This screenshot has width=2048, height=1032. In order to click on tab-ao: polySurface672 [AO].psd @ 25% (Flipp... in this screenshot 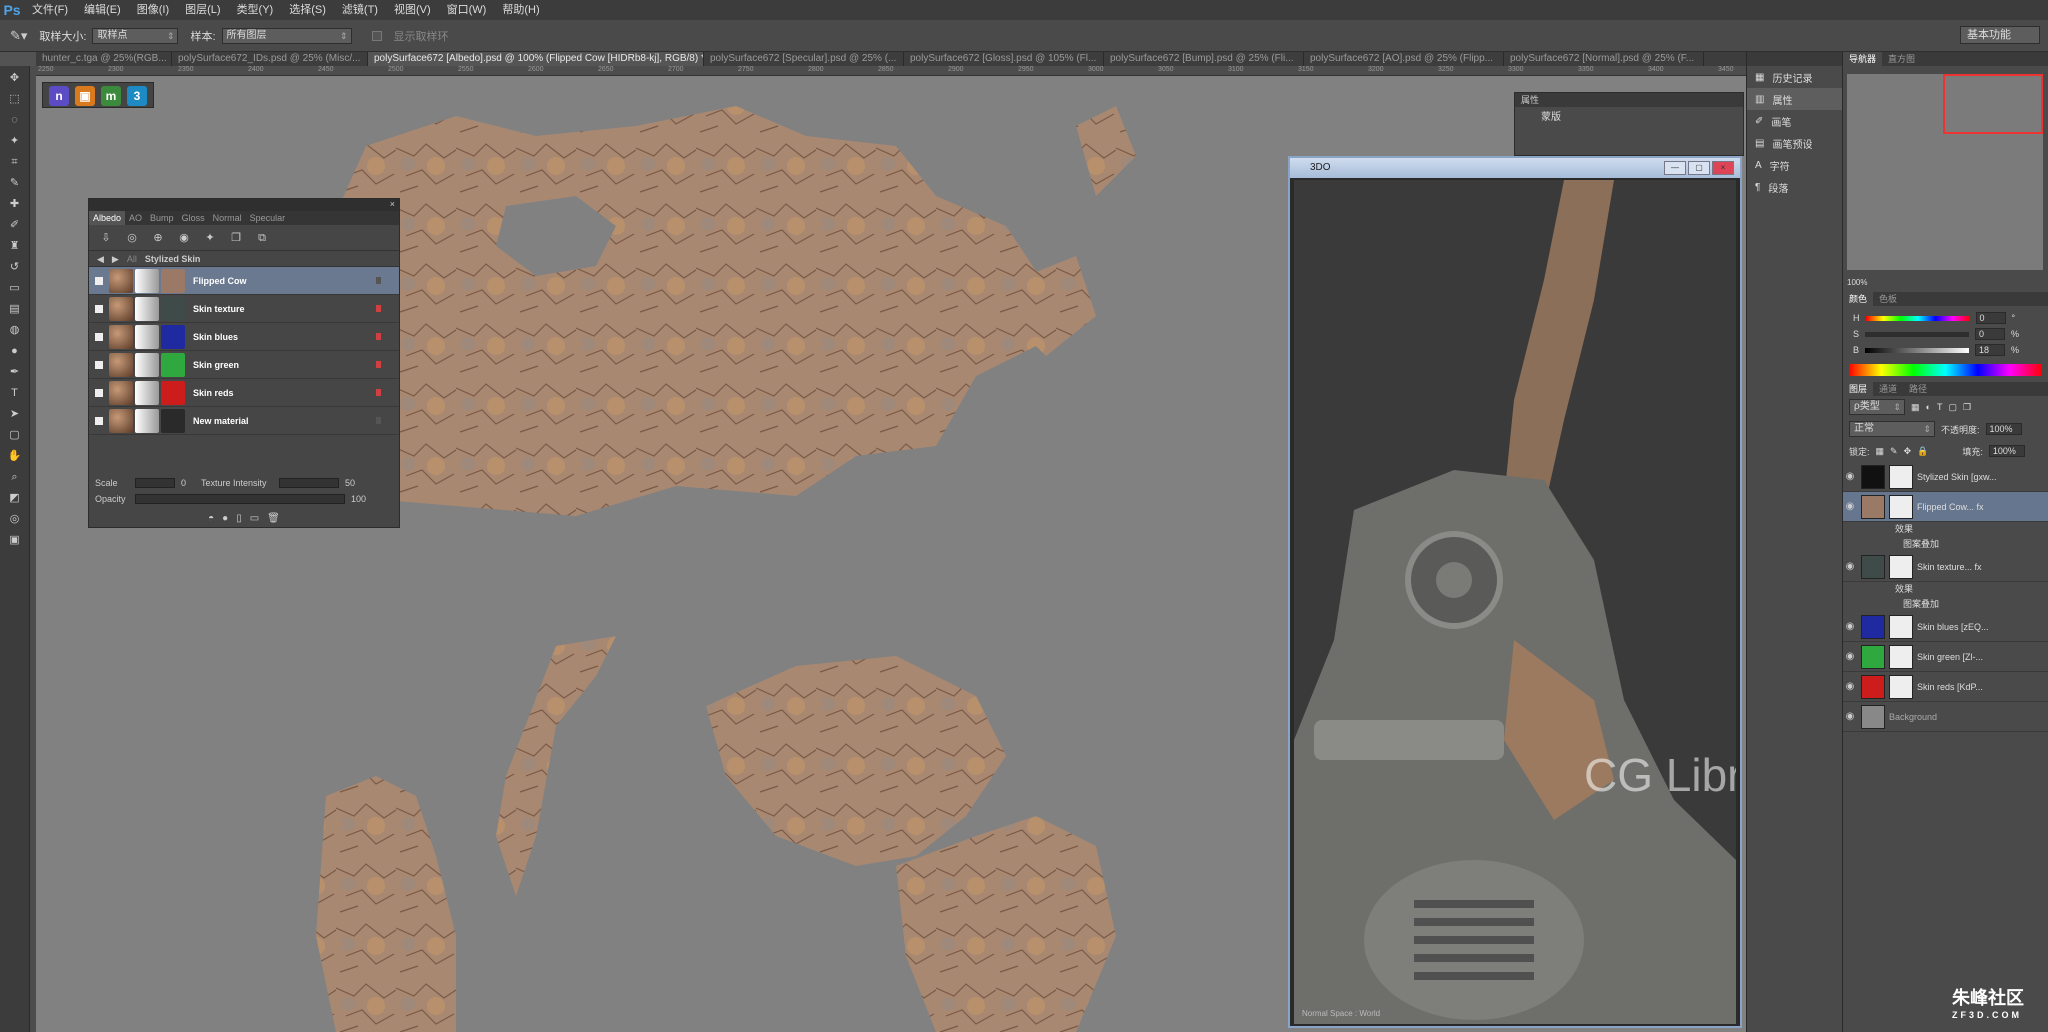, I will do `click(1404, 59)`.